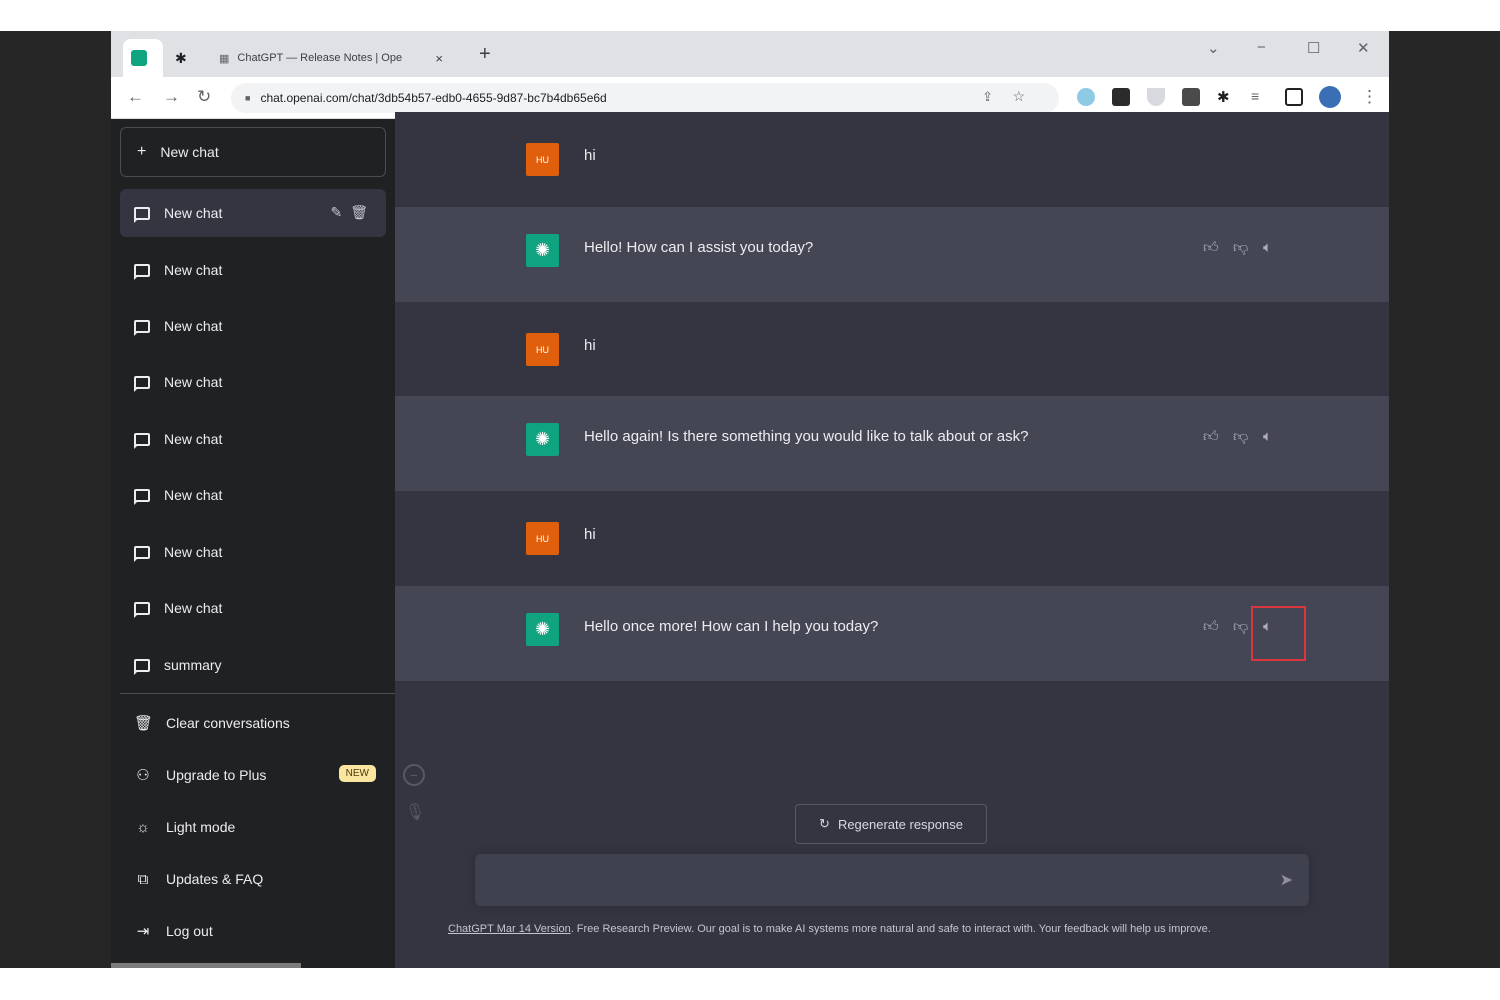 This screenshot has width=1500, height=1000. What do you see at coordinates (353, 212) in the screenshot?
I see `edit-delete-icons: ✎🗑` at bounding box center [353, 212].